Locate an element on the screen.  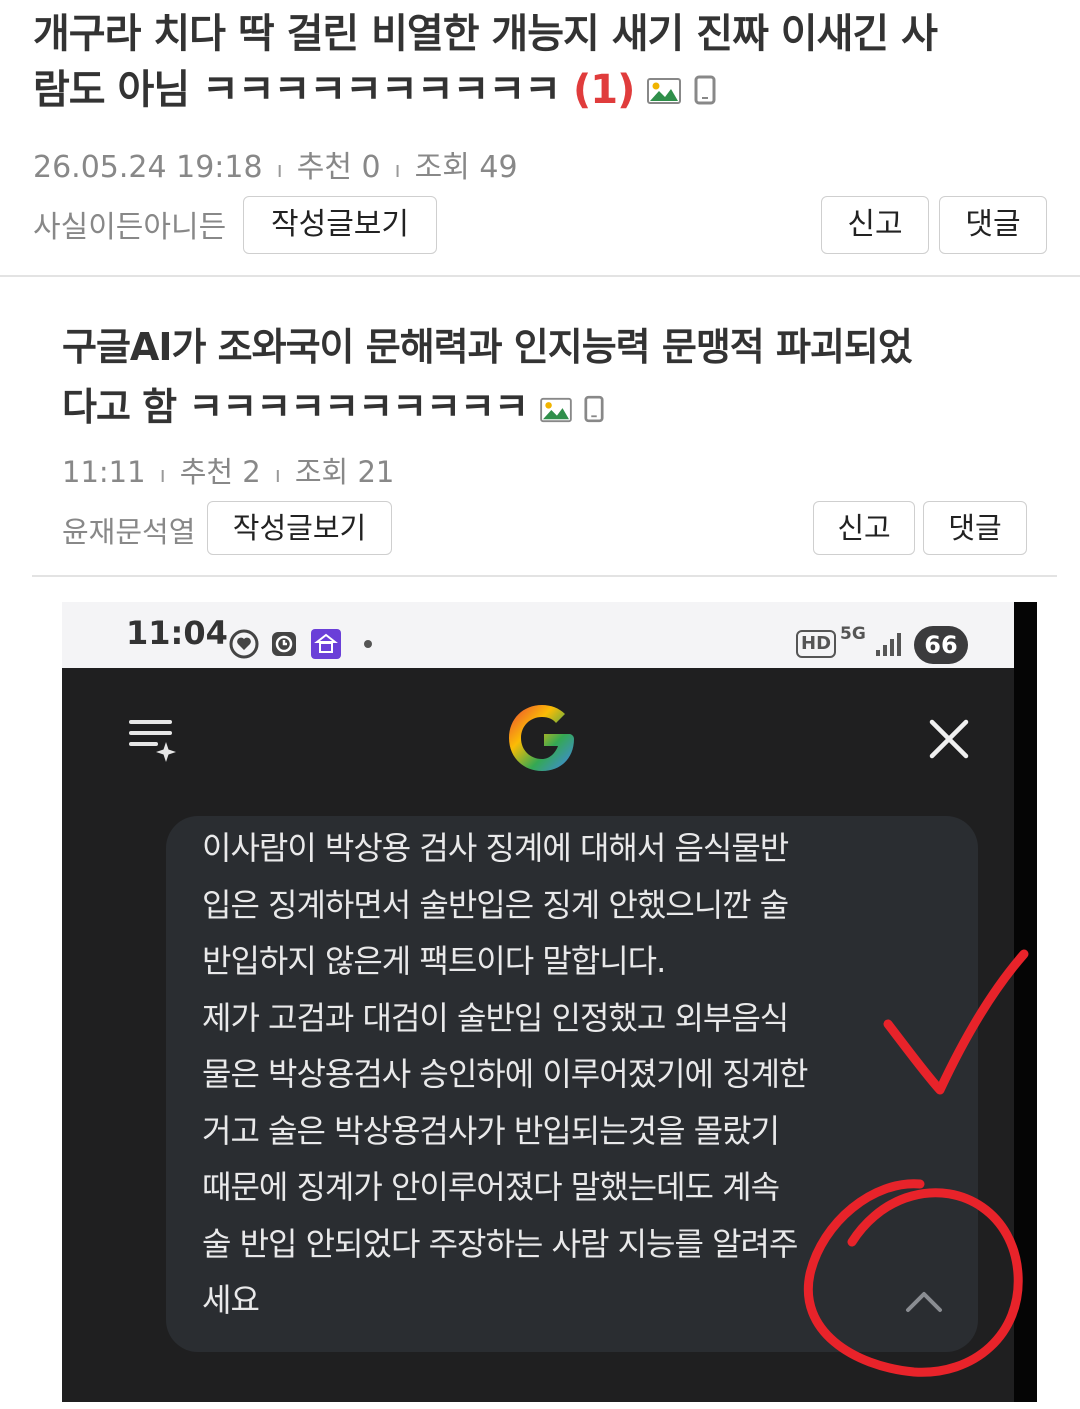
post-meta: 11:11 ı 추천 2 ı 조회 21 is located at coordinates (228, 472).